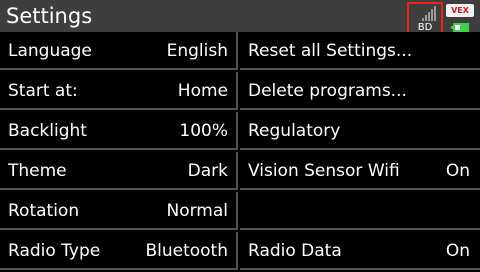 This screenshot has width=480, height=272. I want to click on setting-label: Theme, so click(37, 171).